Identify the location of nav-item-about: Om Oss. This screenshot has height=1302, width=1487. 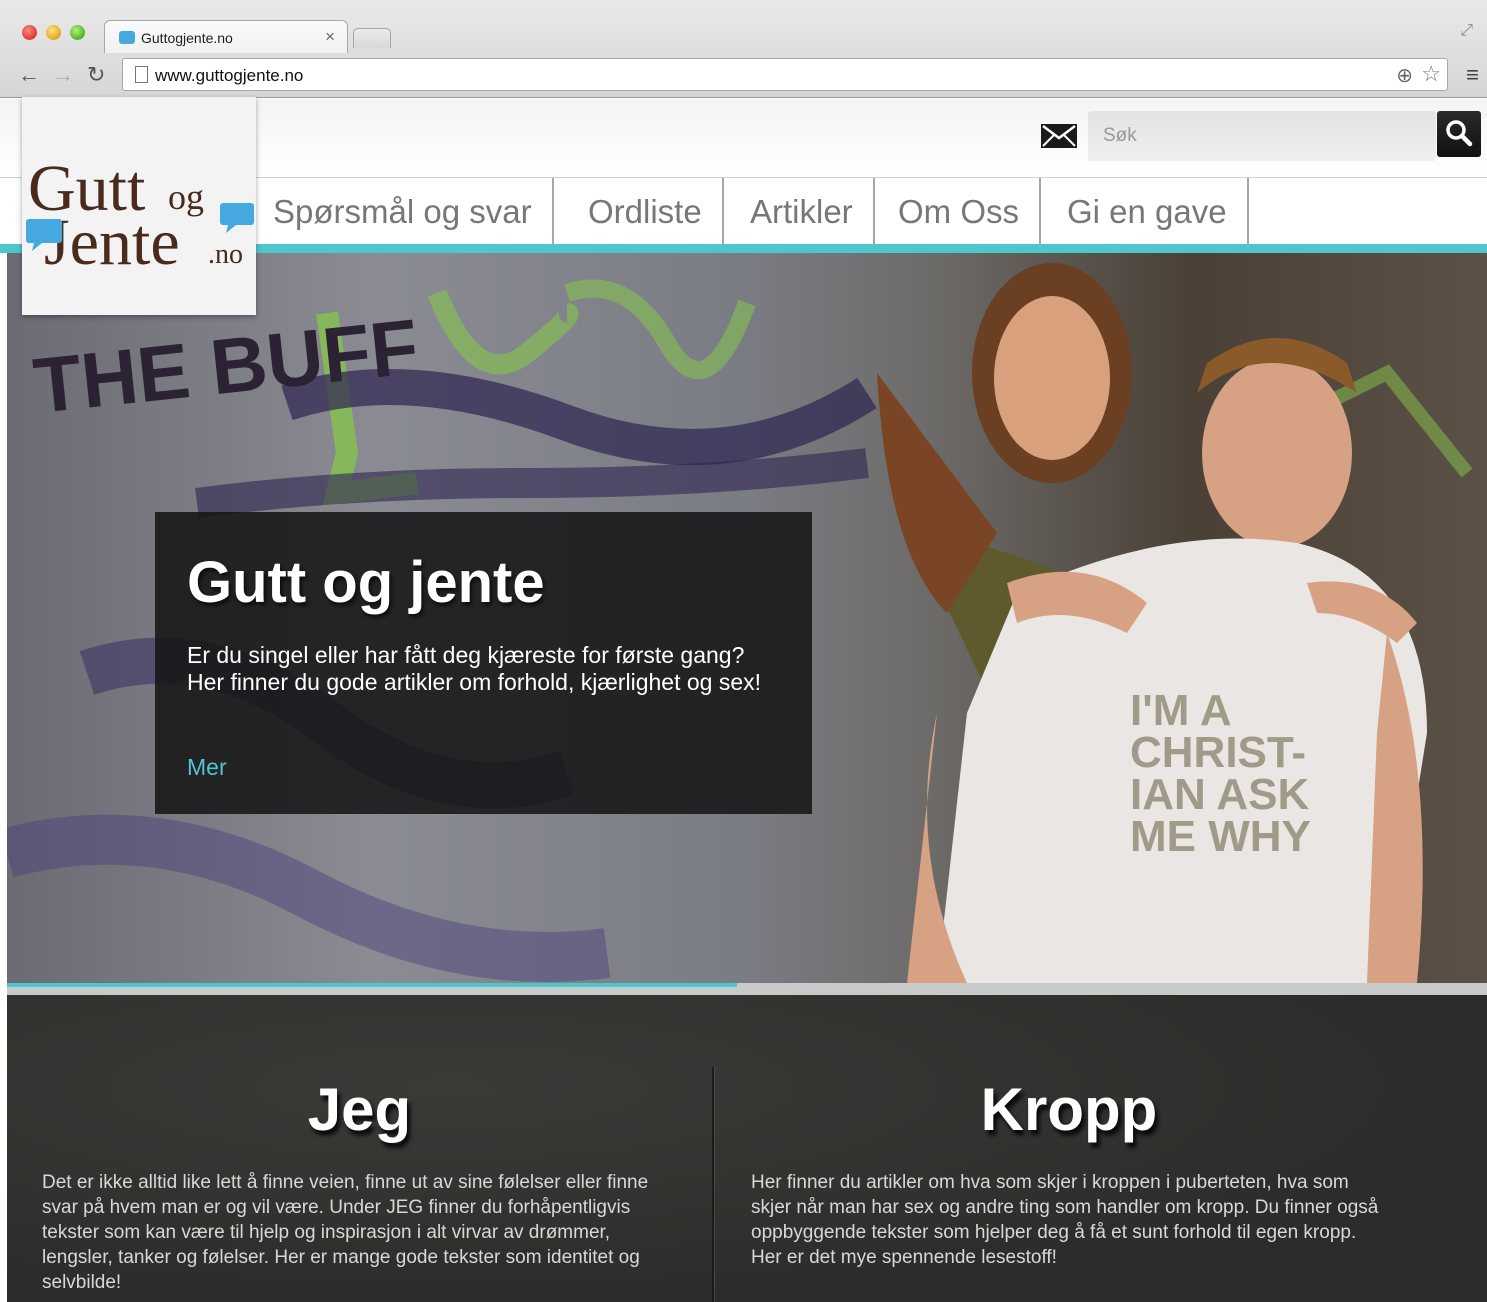
(959, 212).